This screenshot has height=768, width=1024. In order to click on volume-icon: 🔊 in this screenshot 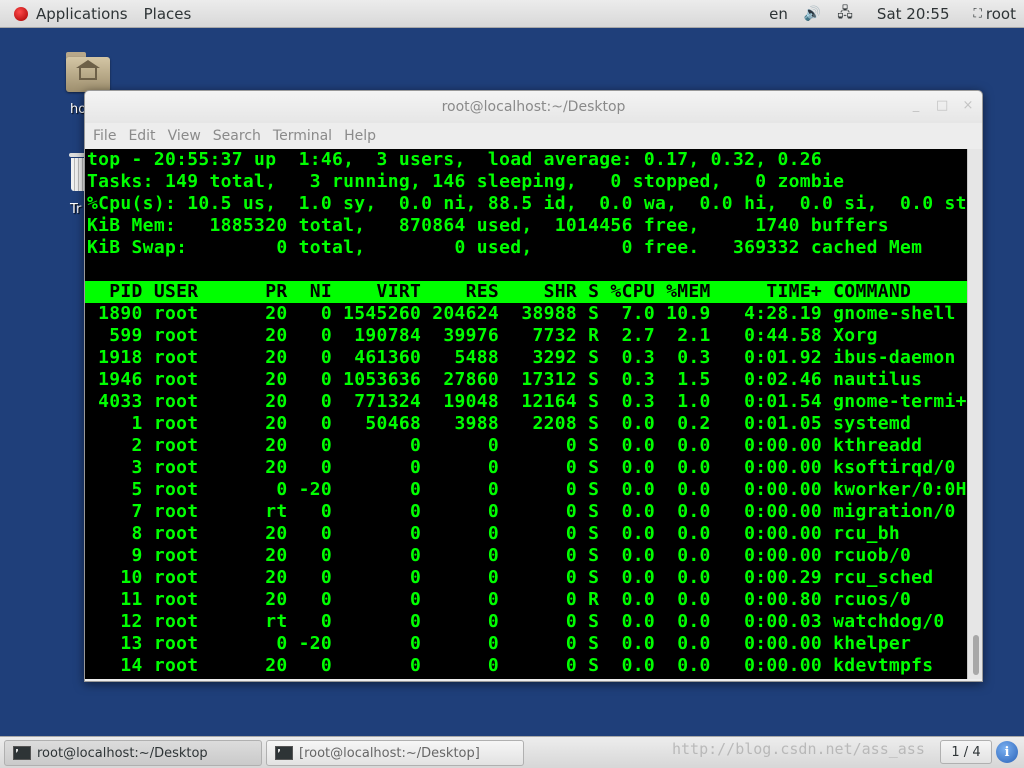, I will do `click(812, 13)`.